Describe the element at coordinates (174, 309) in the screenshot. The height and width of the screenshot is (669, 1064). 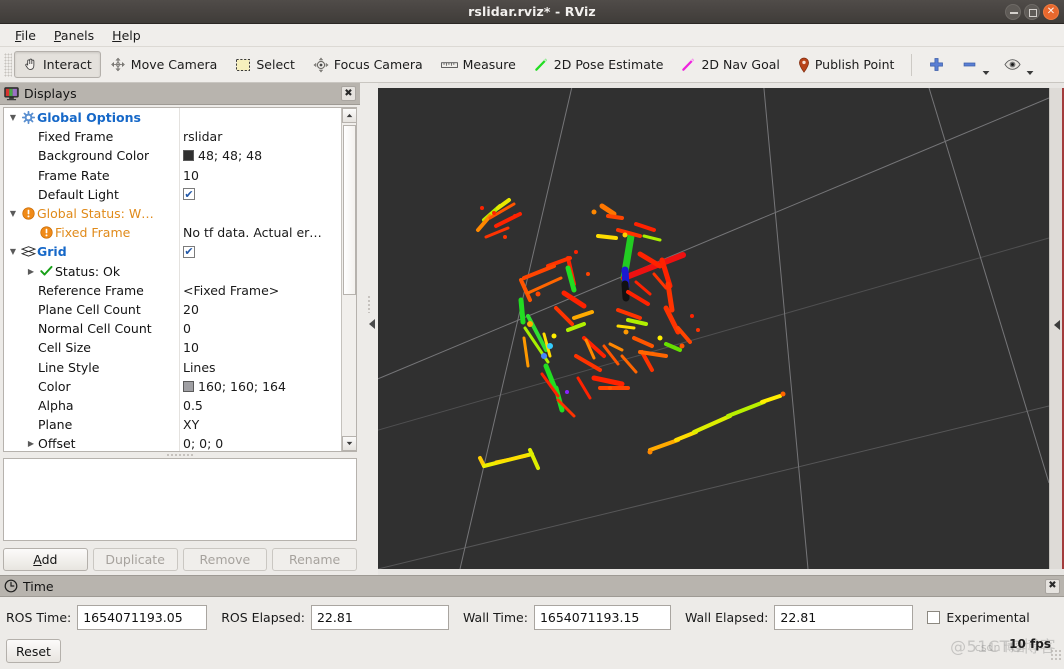
I see `display-tree-row: ▶Plane Cell Count 20` at that location.